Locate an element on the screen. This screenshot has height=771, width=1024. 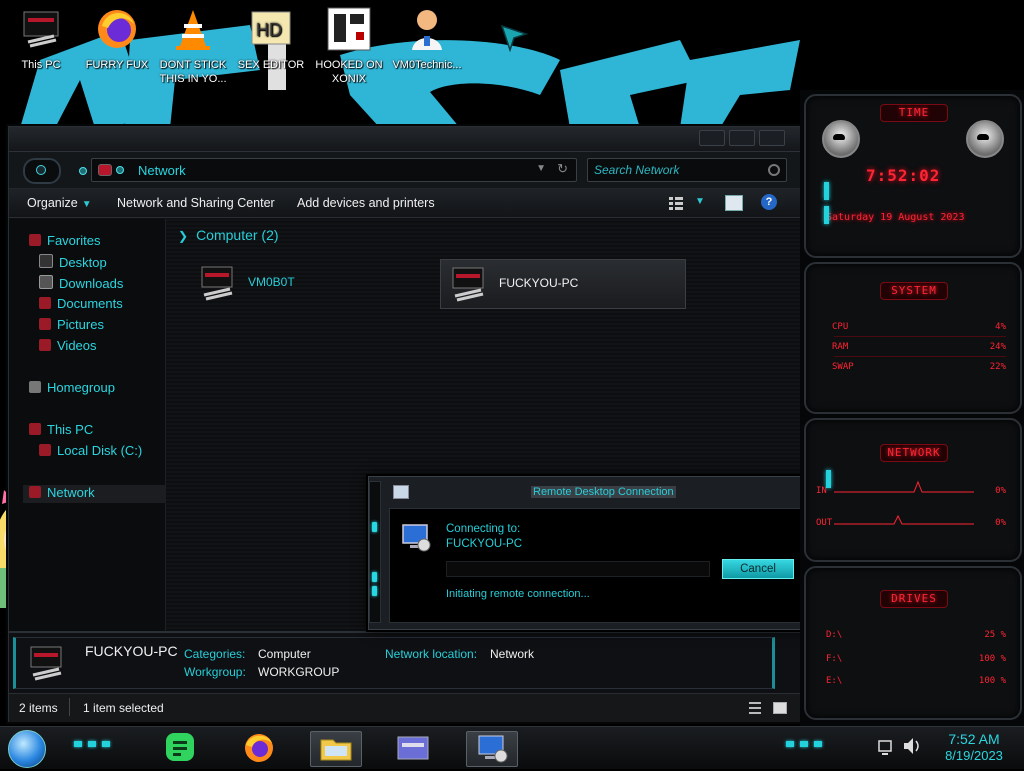
network-status-icon is located at coordinates (886, 746).